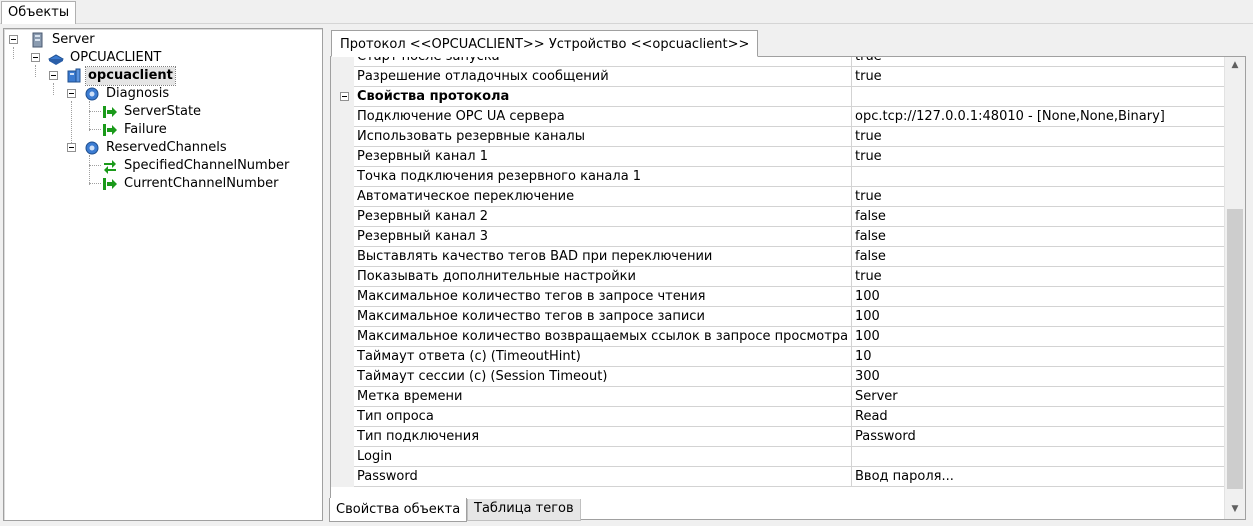  I want to click on property-name: Метка времени, so click(603, 397).